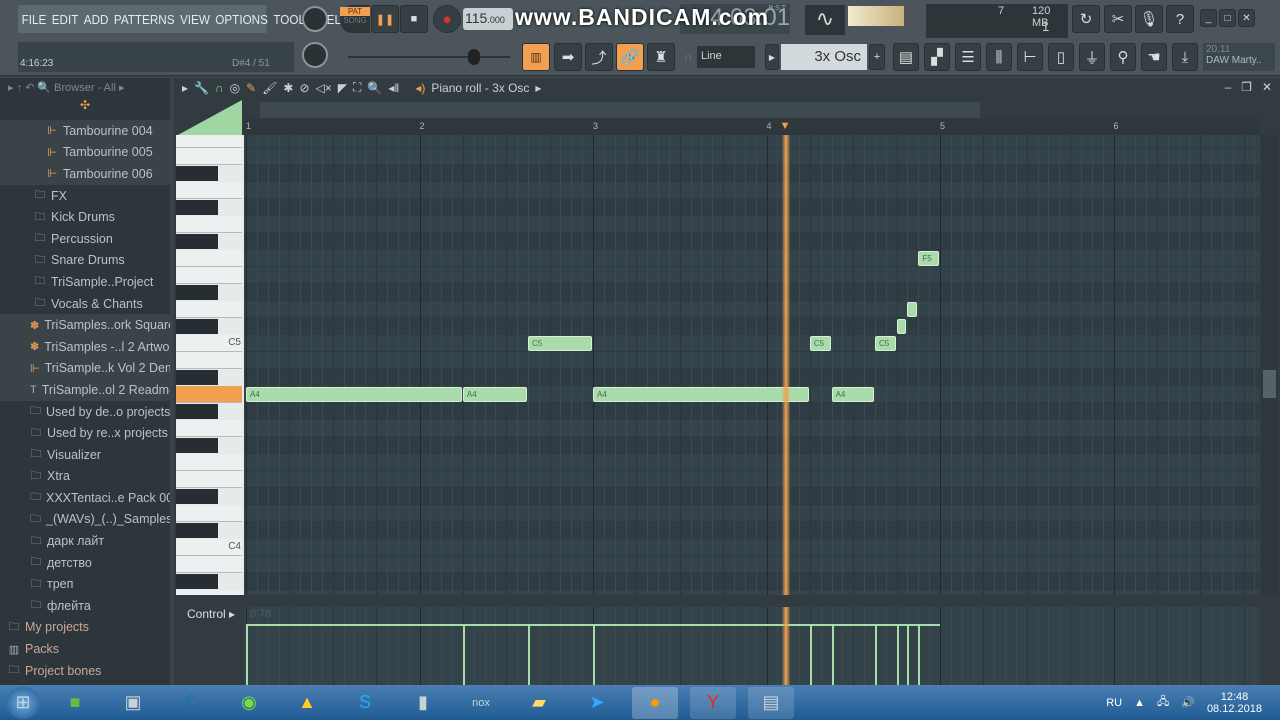 The width and height of the screenshot is (1280, 720). Describe the element at coordinates (85, 152) in the screenshot. I see `browser-item: ⊩ Tambourine 005` at that location.